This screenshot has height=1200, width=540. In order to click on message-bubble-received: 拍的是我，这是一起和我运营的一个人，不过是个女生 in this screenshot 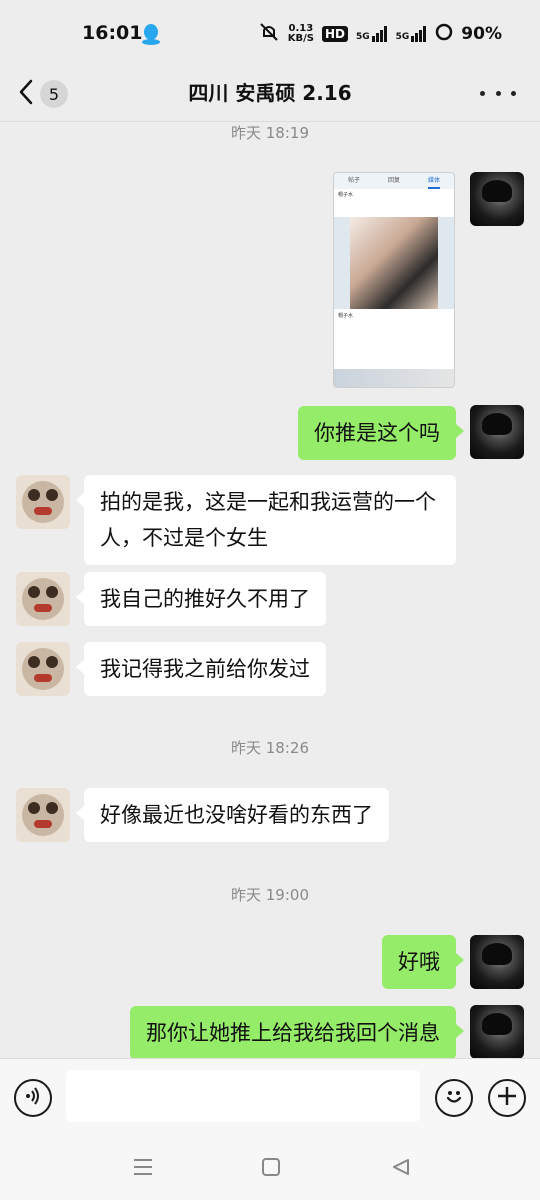, I will do `click(266, 520)`.